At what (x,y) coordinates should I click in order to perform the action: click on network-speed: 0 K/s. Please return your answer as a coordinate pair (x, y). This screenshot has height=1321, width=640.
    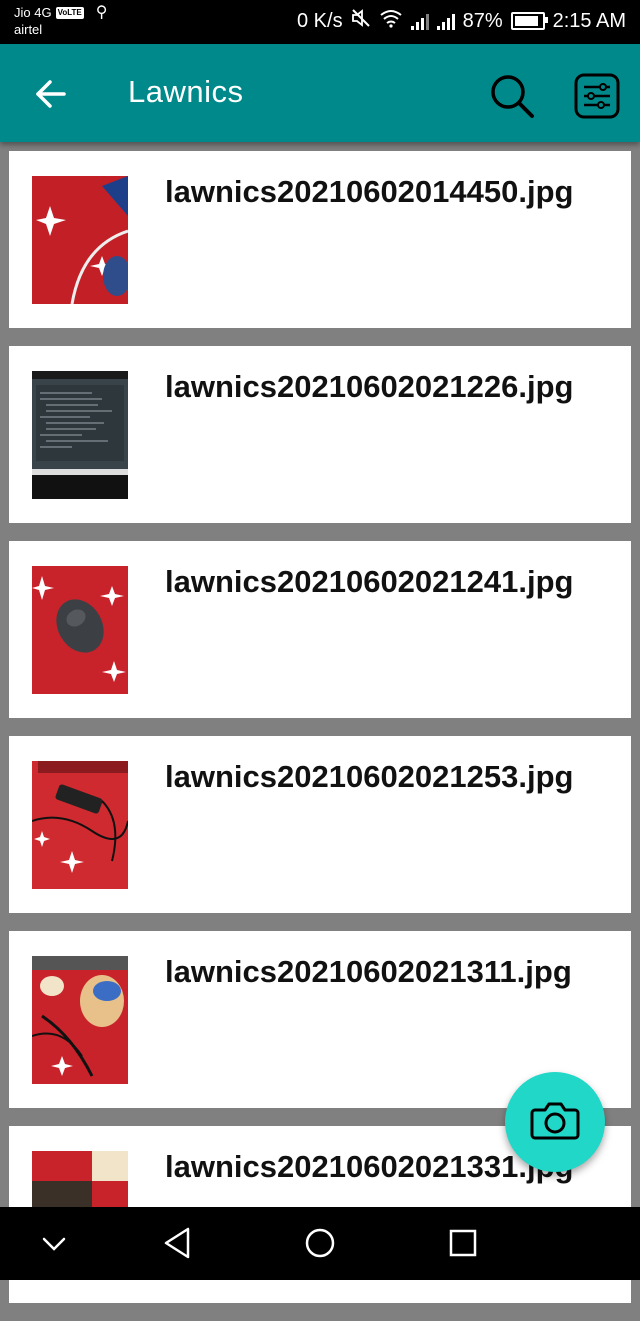
    Looking at the image, I should click on (320, 20).